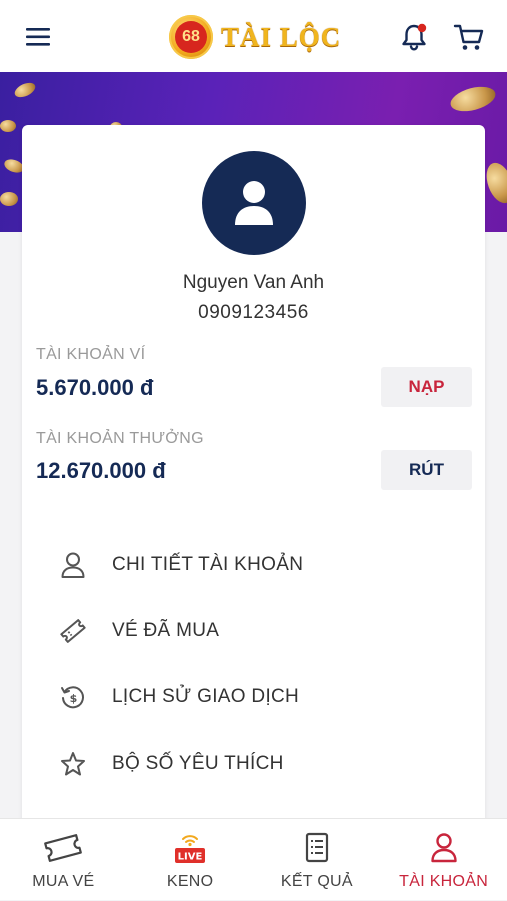 This screenshot has height=901, width=507. I want to click on withdraw-button: RÚT, so click(426, 470).